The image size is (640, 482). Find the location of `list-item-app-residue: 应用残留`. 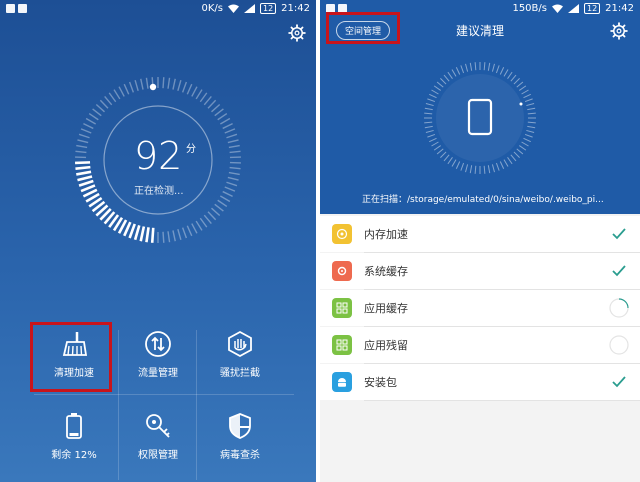

list-item-app-residue: 应用残留 is located at coordinates (480, 345).